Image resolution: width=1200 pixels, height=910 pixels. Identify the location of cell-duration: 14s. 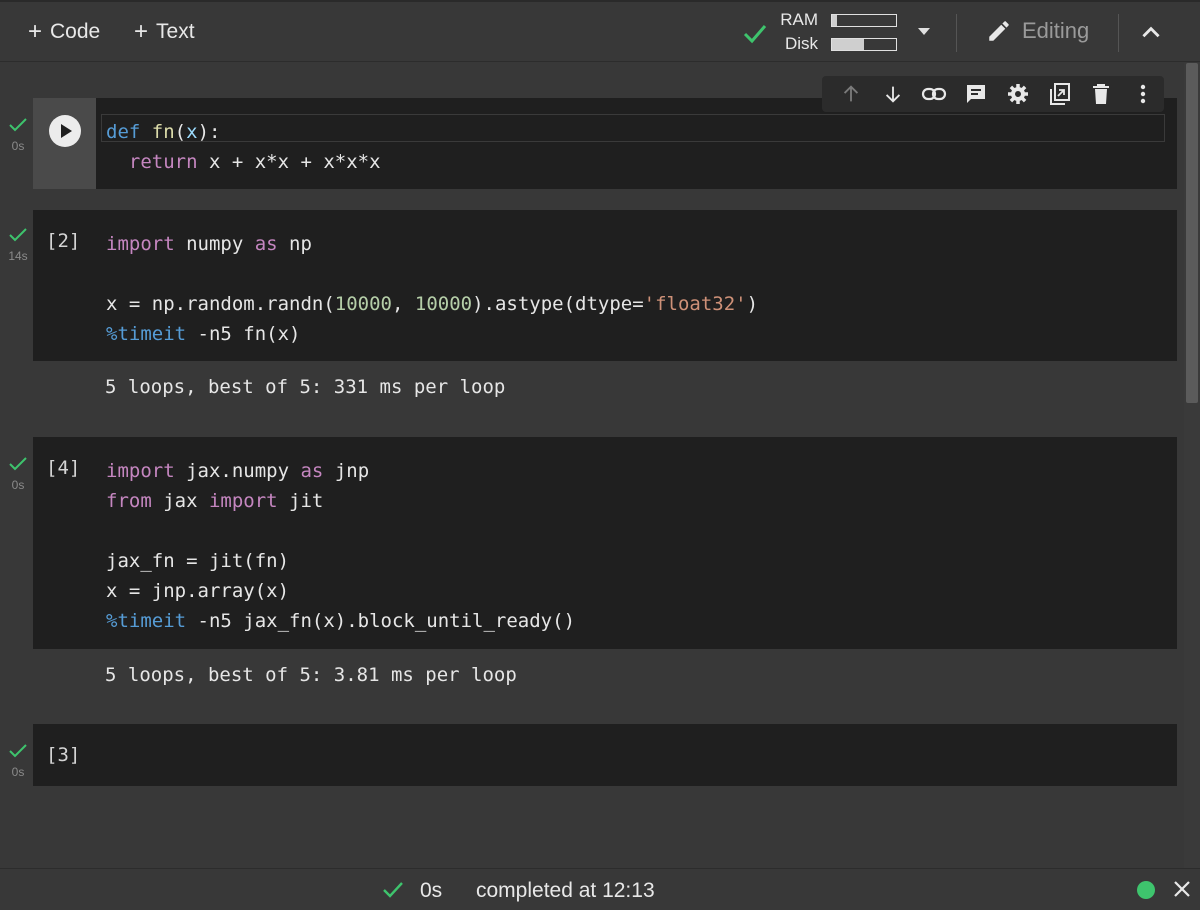
(18, 256).